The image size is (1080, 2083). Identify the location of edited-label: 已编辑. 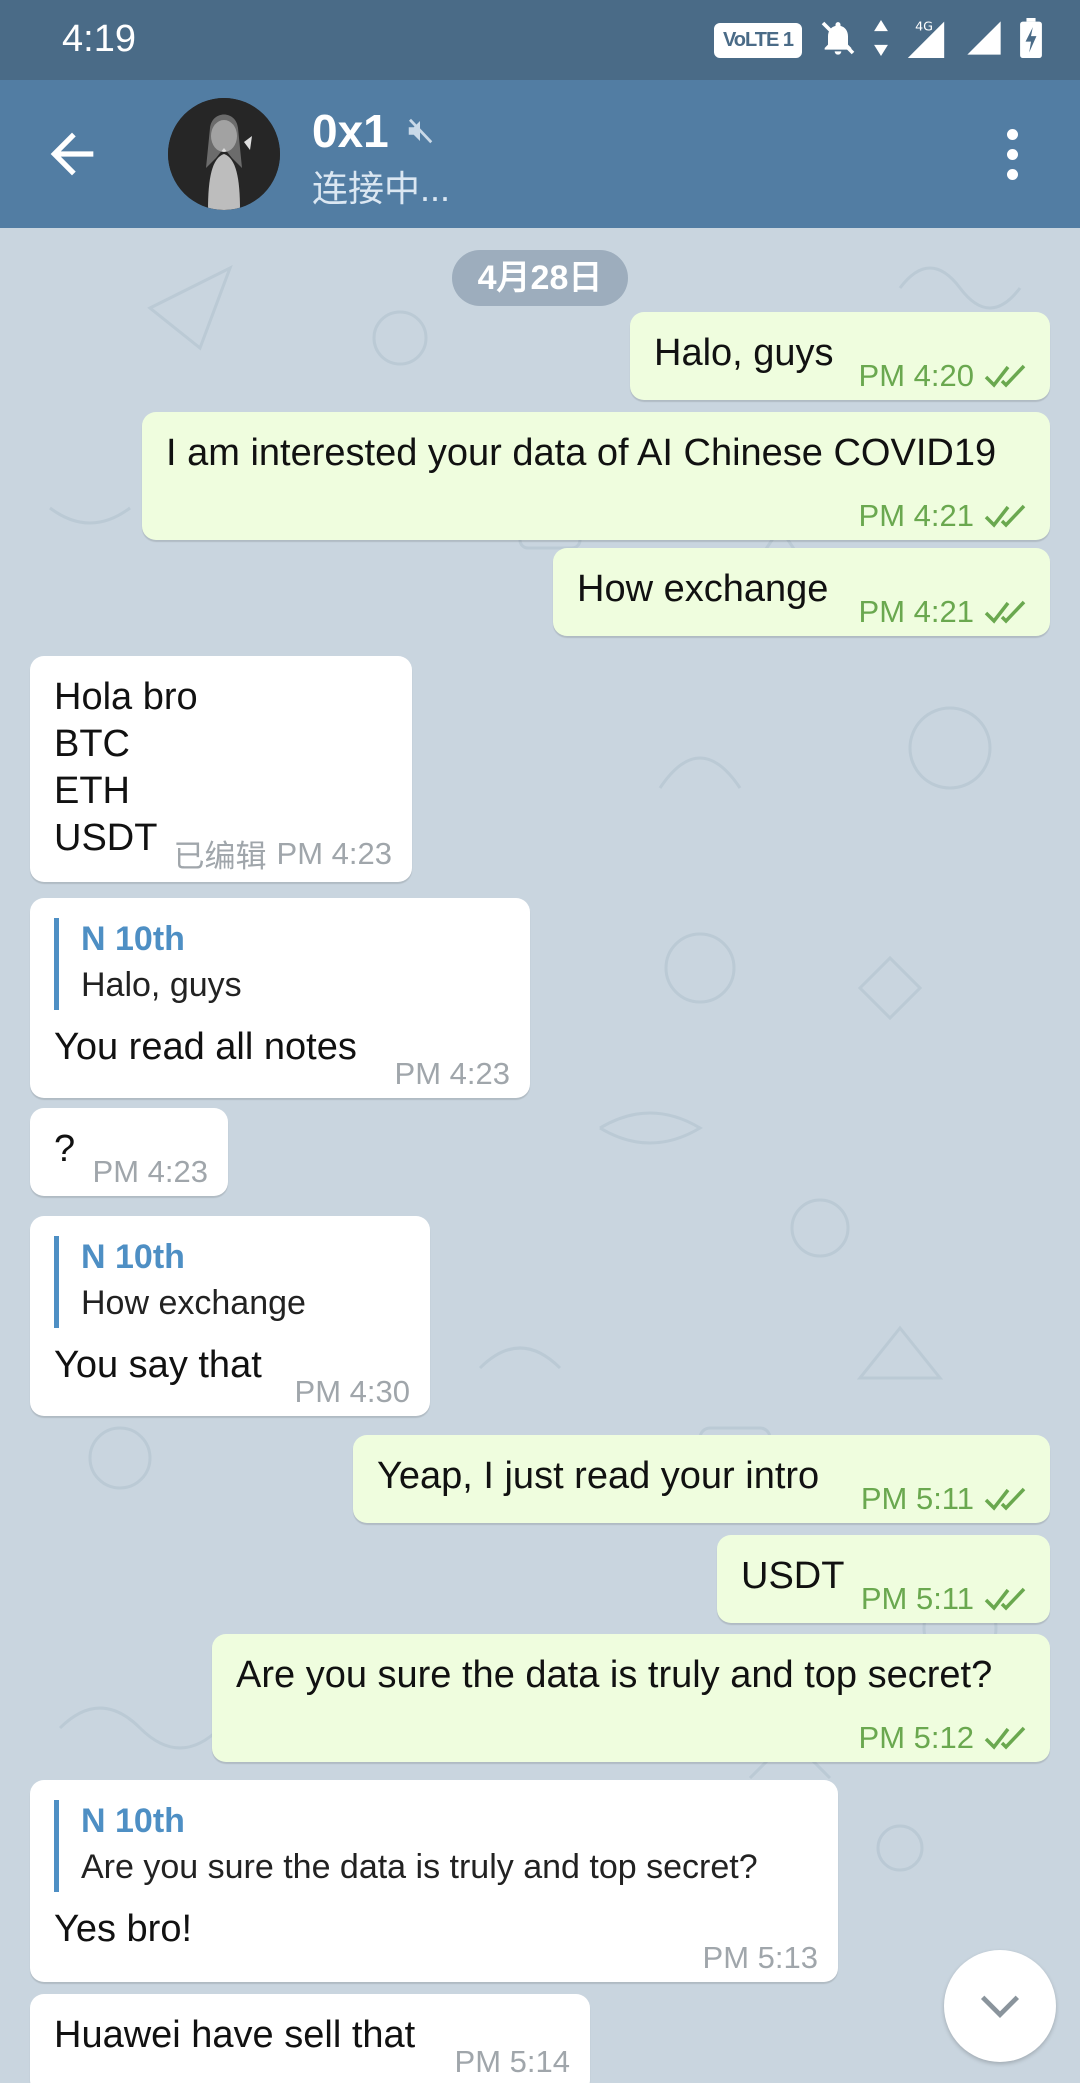
(220, 856).